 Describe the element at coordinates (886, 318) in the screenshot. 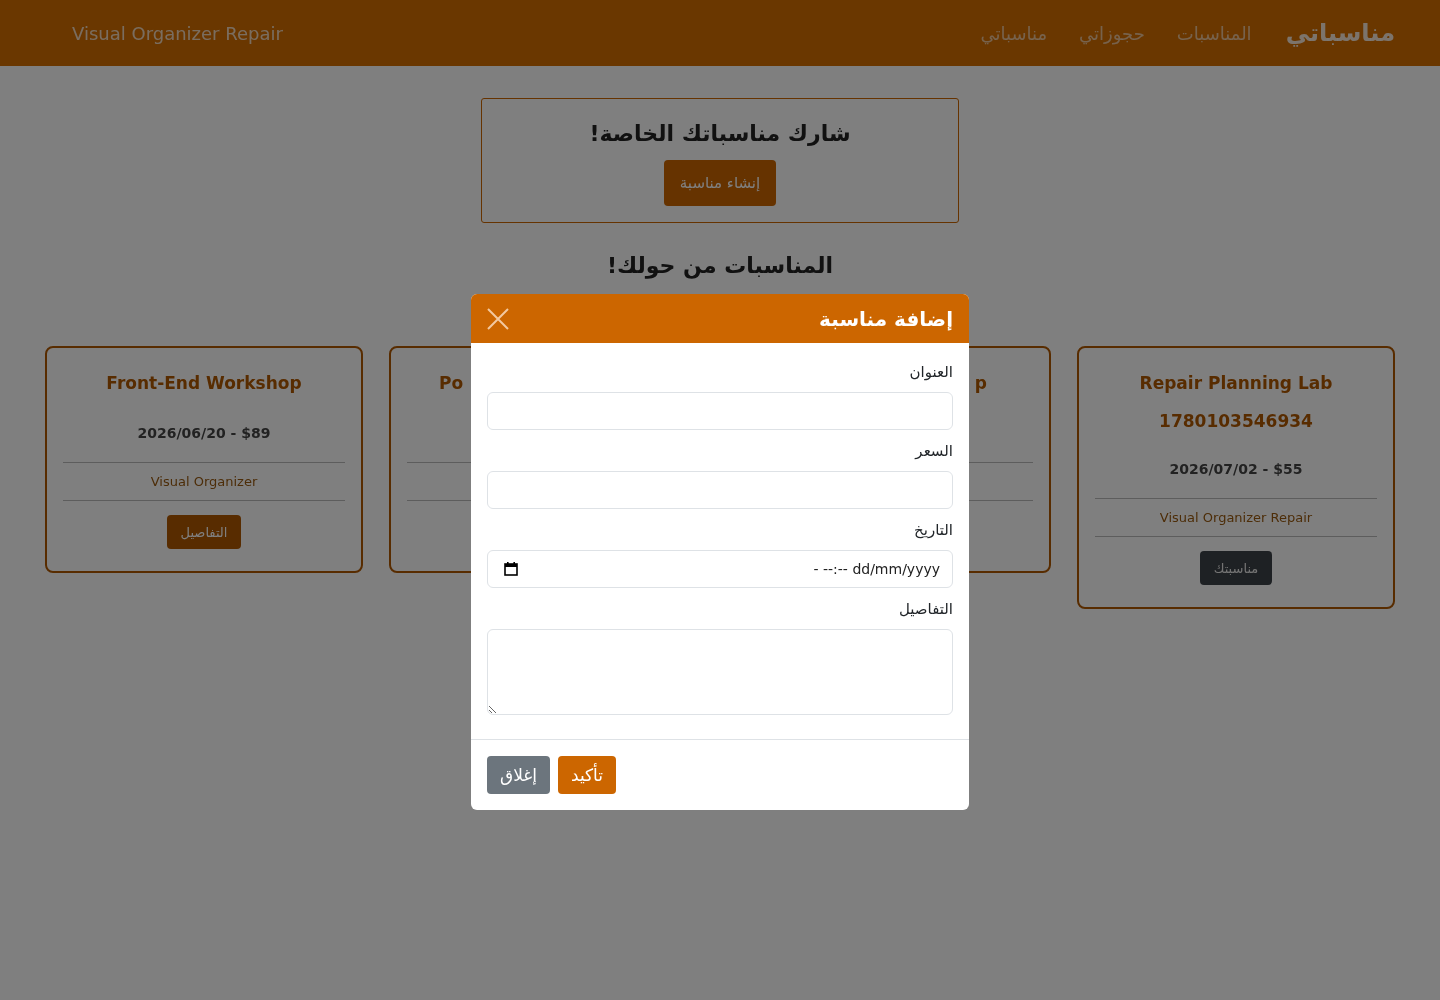

I see `modal-title: إضافة مناسبة` at that location.